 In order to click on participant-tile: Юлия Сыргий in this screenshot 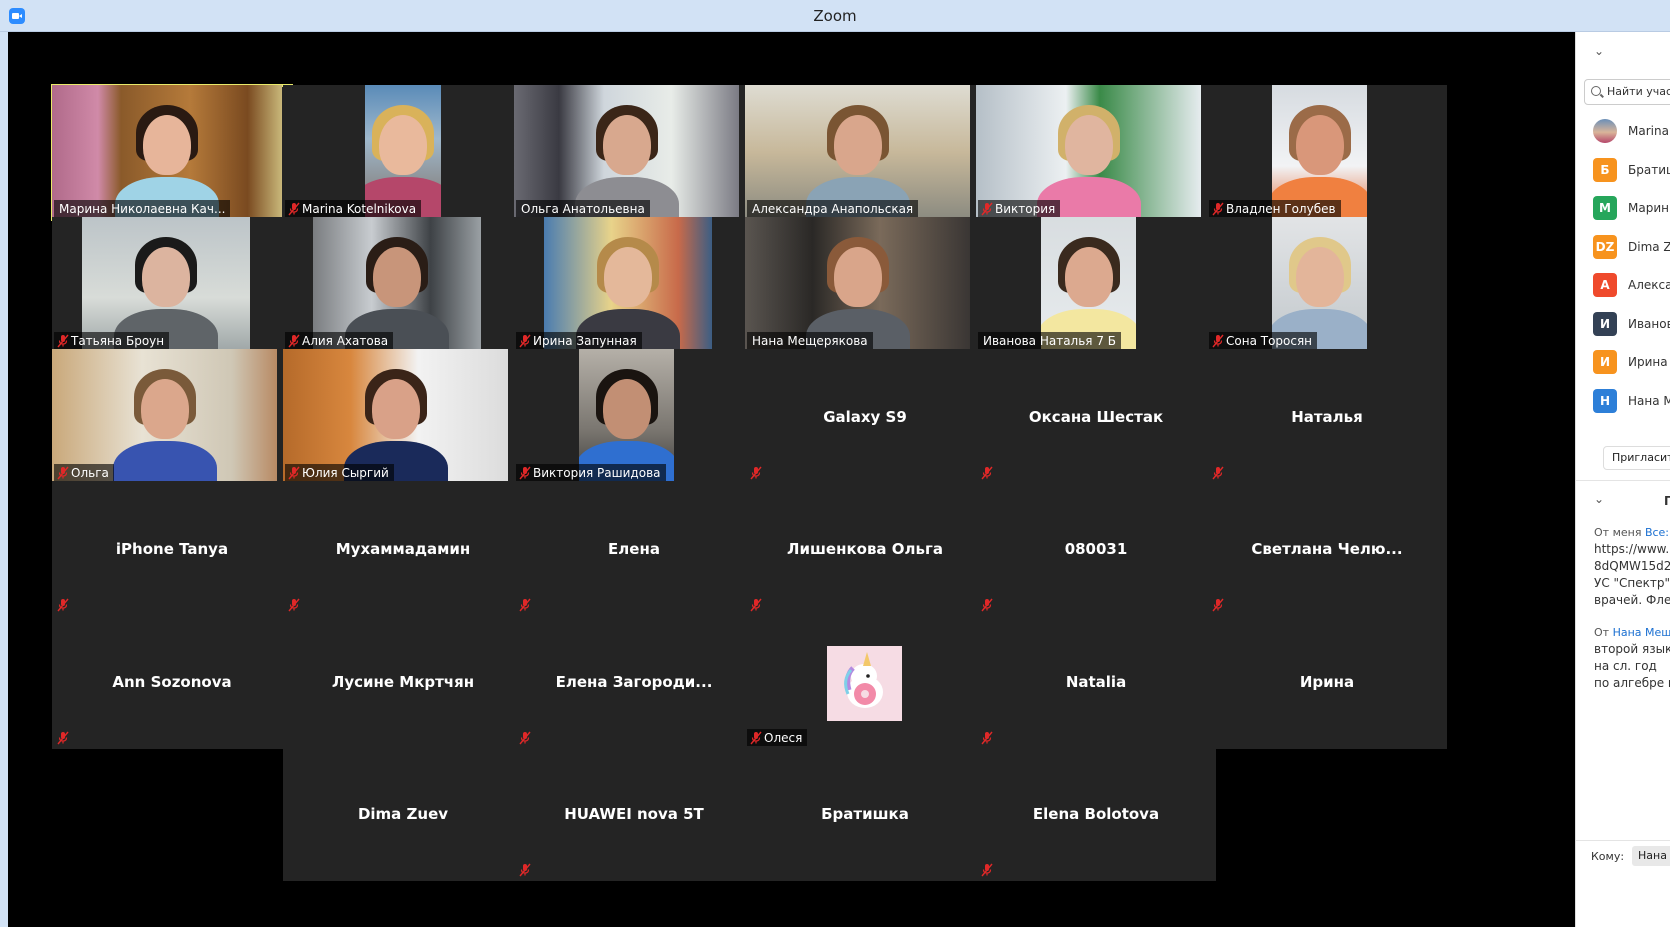, I will do `click(403, 416)`.